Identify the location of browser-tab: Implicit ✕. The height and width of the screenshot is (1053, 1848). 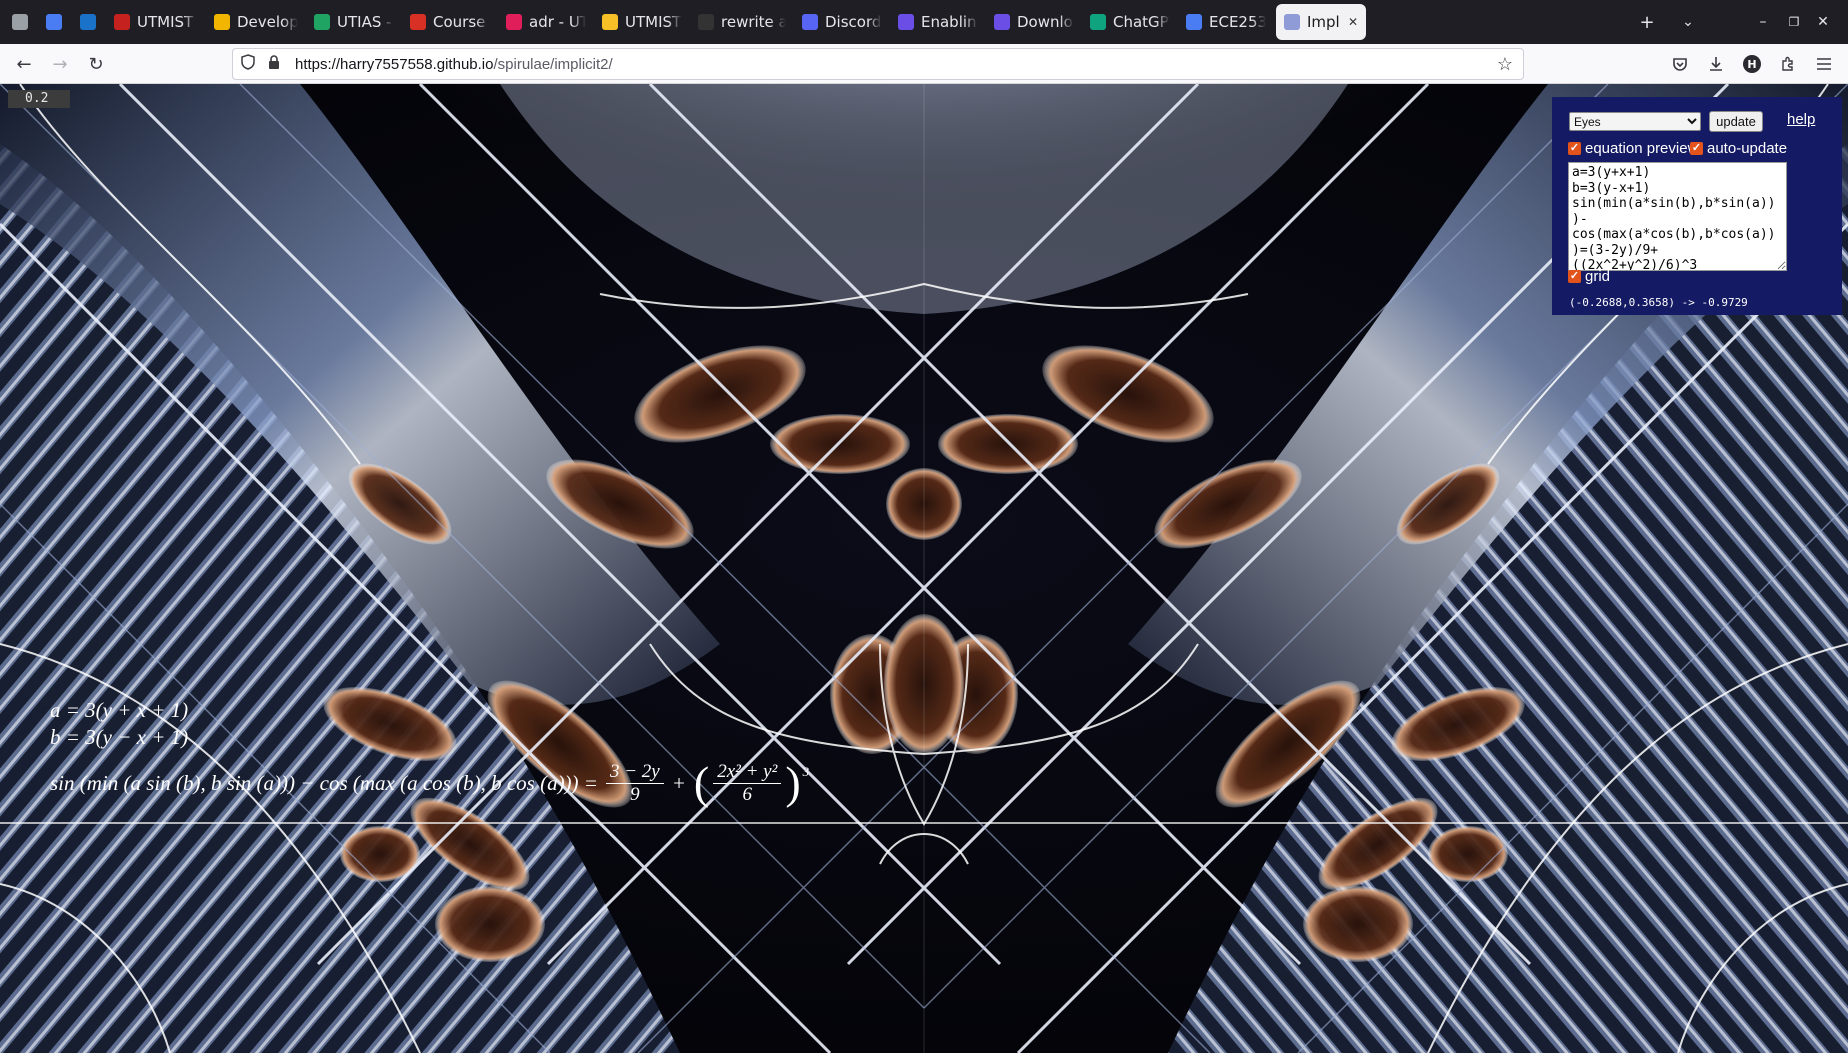
(1321, 22).